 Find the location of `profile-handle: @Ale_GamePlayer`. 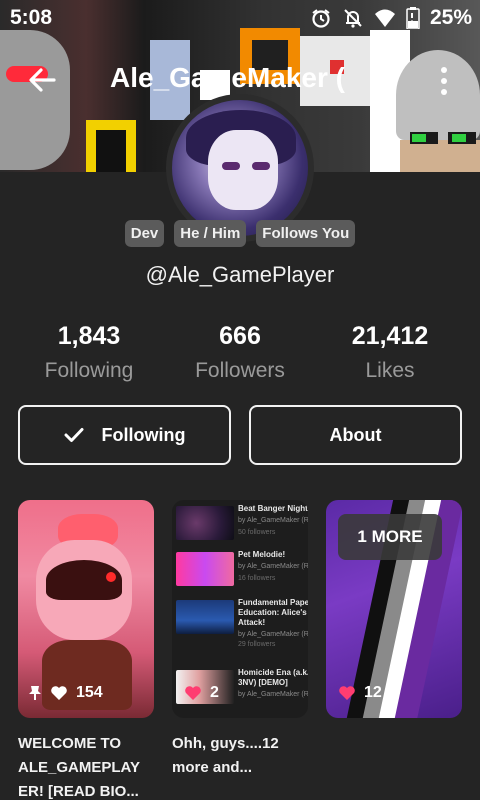

profile-handle: @Ale_GamePlayer is located at coordinates (240, 274).